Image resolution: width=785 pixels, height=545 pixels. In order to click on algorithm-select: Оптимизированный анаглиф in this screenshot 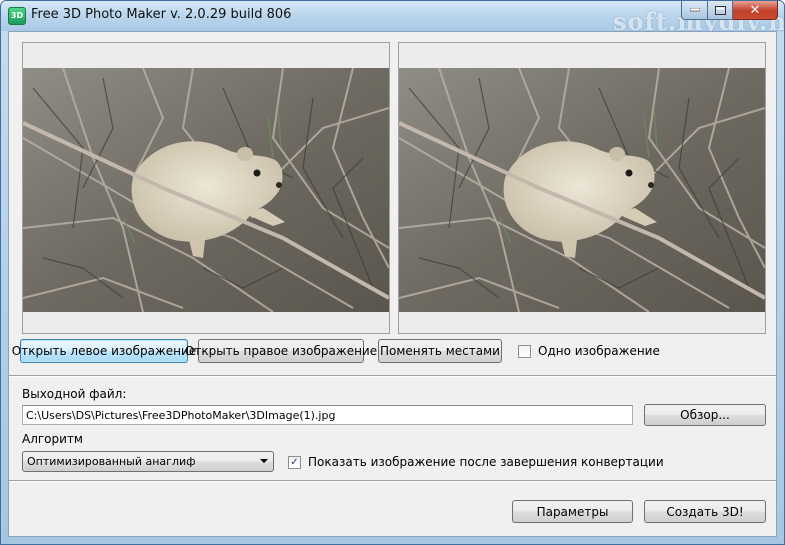, I will do `click(148, 461)`.